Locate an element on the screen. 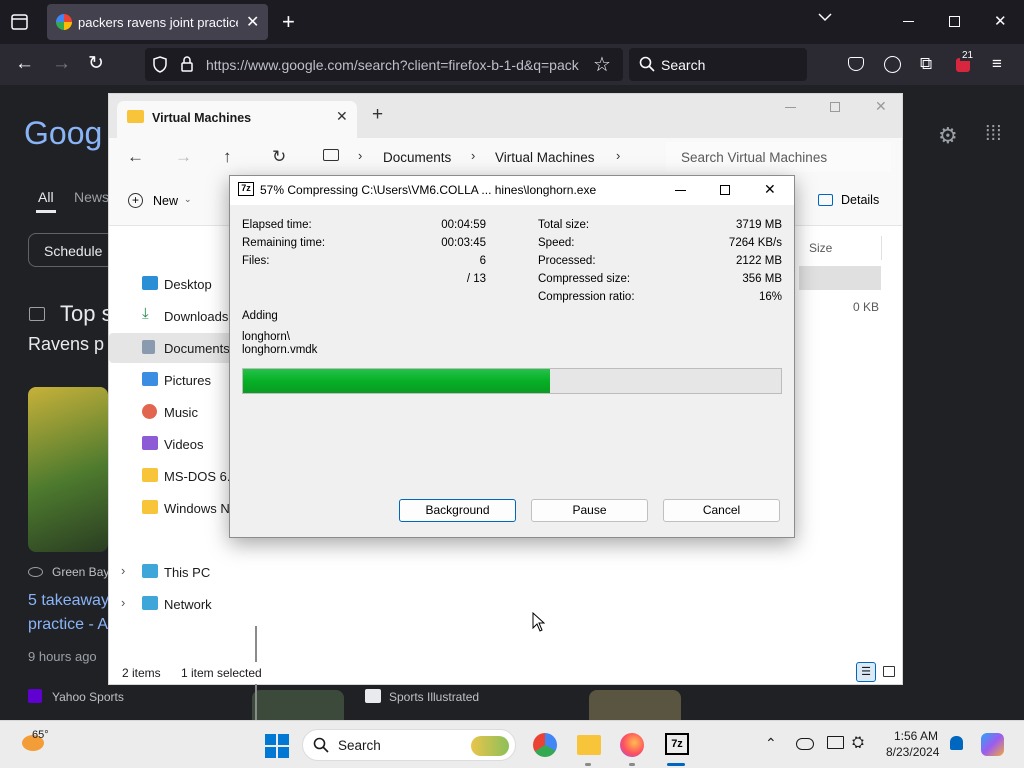 The width and height of the screenshot is (1024, 768). sidebar-item-this-pc: › This PC is located at coordinates (183, 572).